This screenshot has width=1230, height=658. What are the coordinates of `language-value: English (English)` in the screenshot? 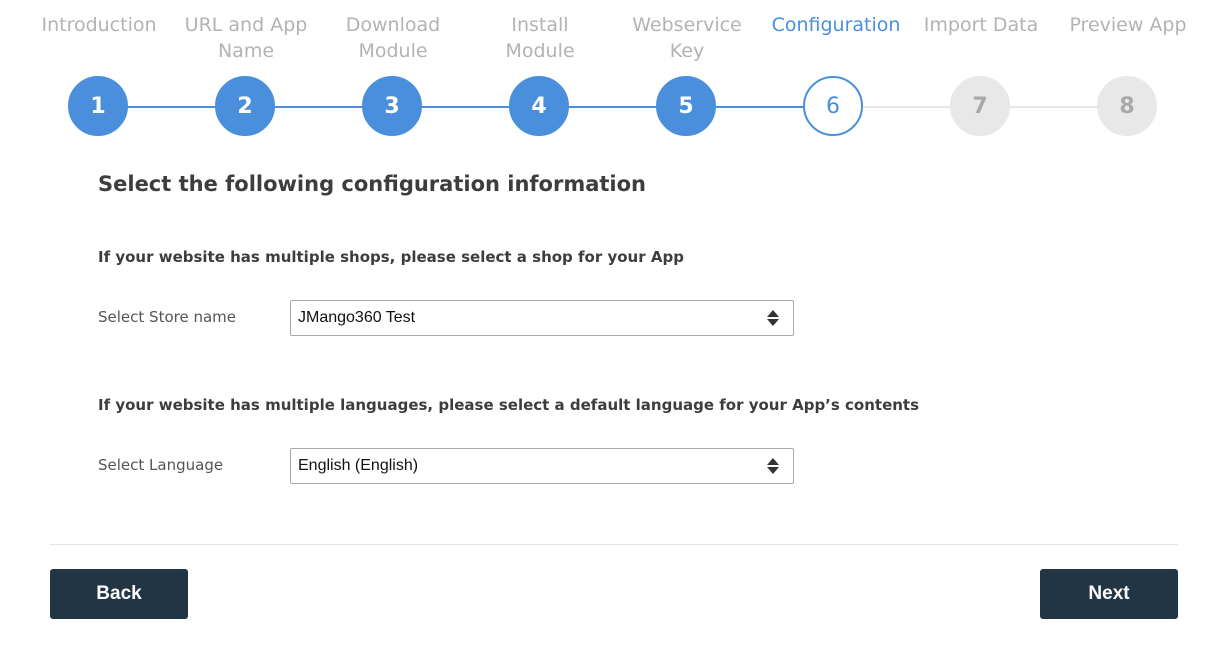 It's located at (358, 465).